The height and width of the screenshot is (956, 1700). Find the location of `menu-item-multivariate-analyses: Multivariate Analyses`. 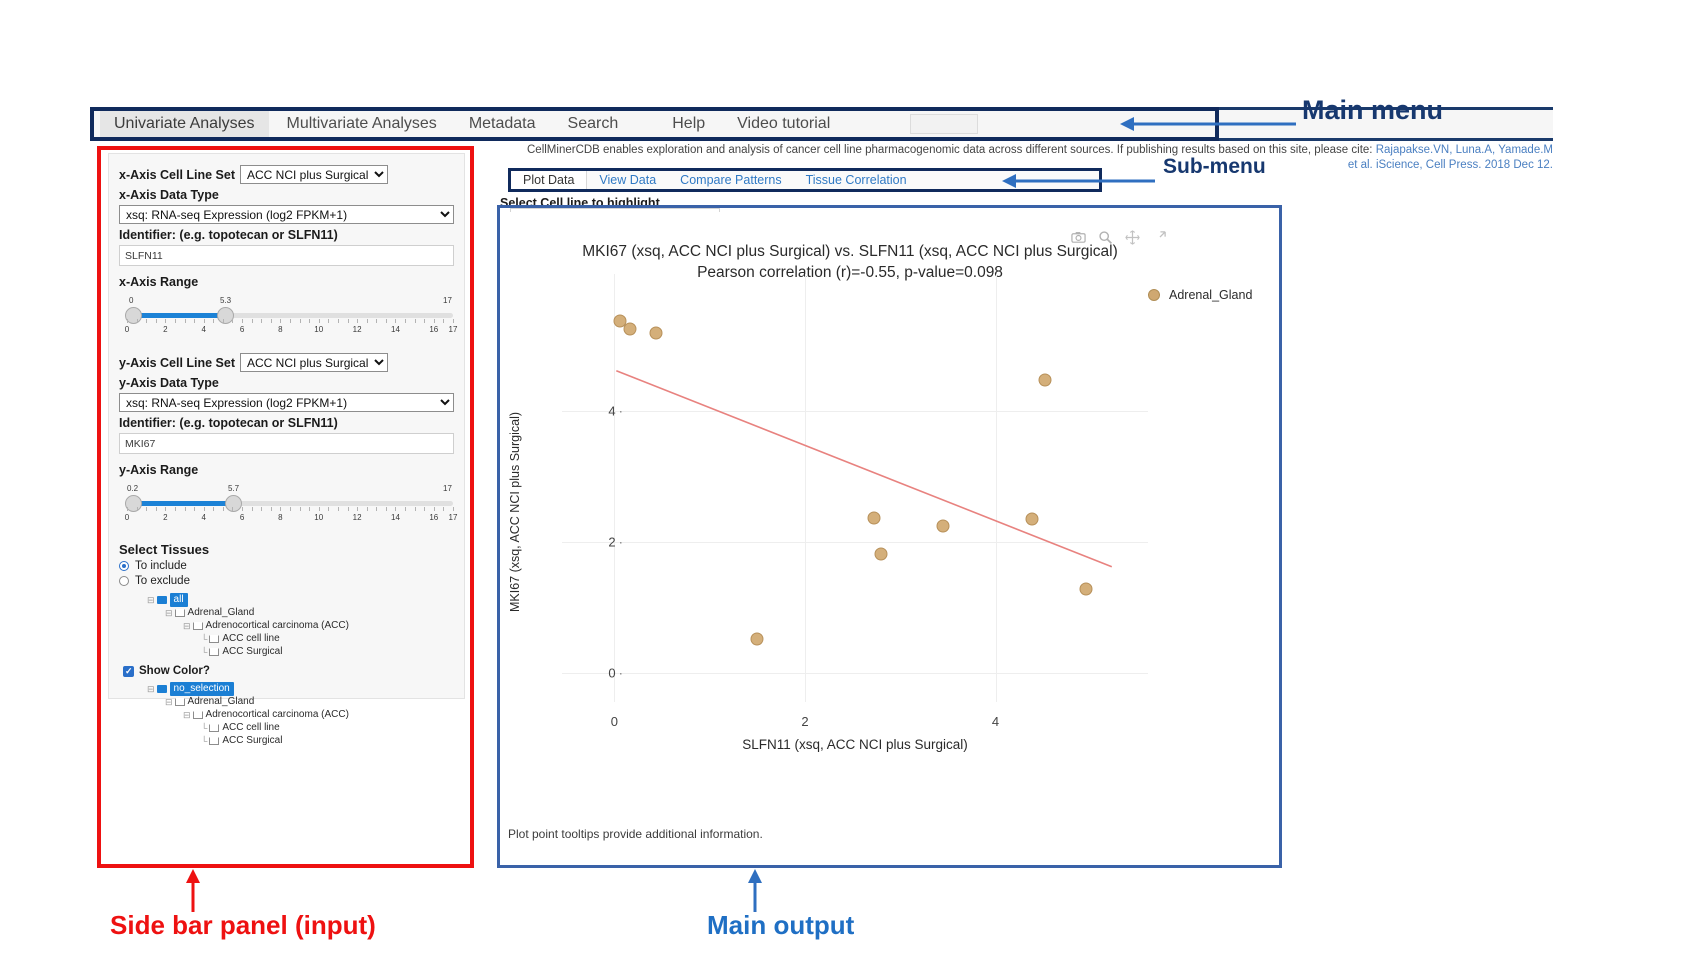

menu-item-multivariate-analyses: Multivariate Analyses is located at coordinates (362, 124).